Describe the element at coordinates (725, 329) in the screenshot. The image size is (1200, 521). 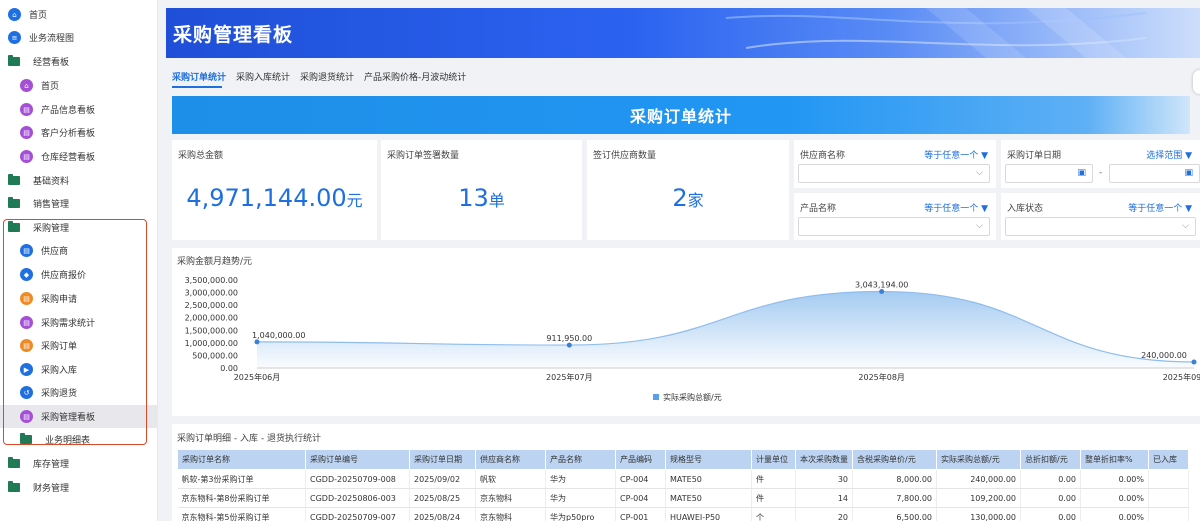
I see `series-area` at that location.